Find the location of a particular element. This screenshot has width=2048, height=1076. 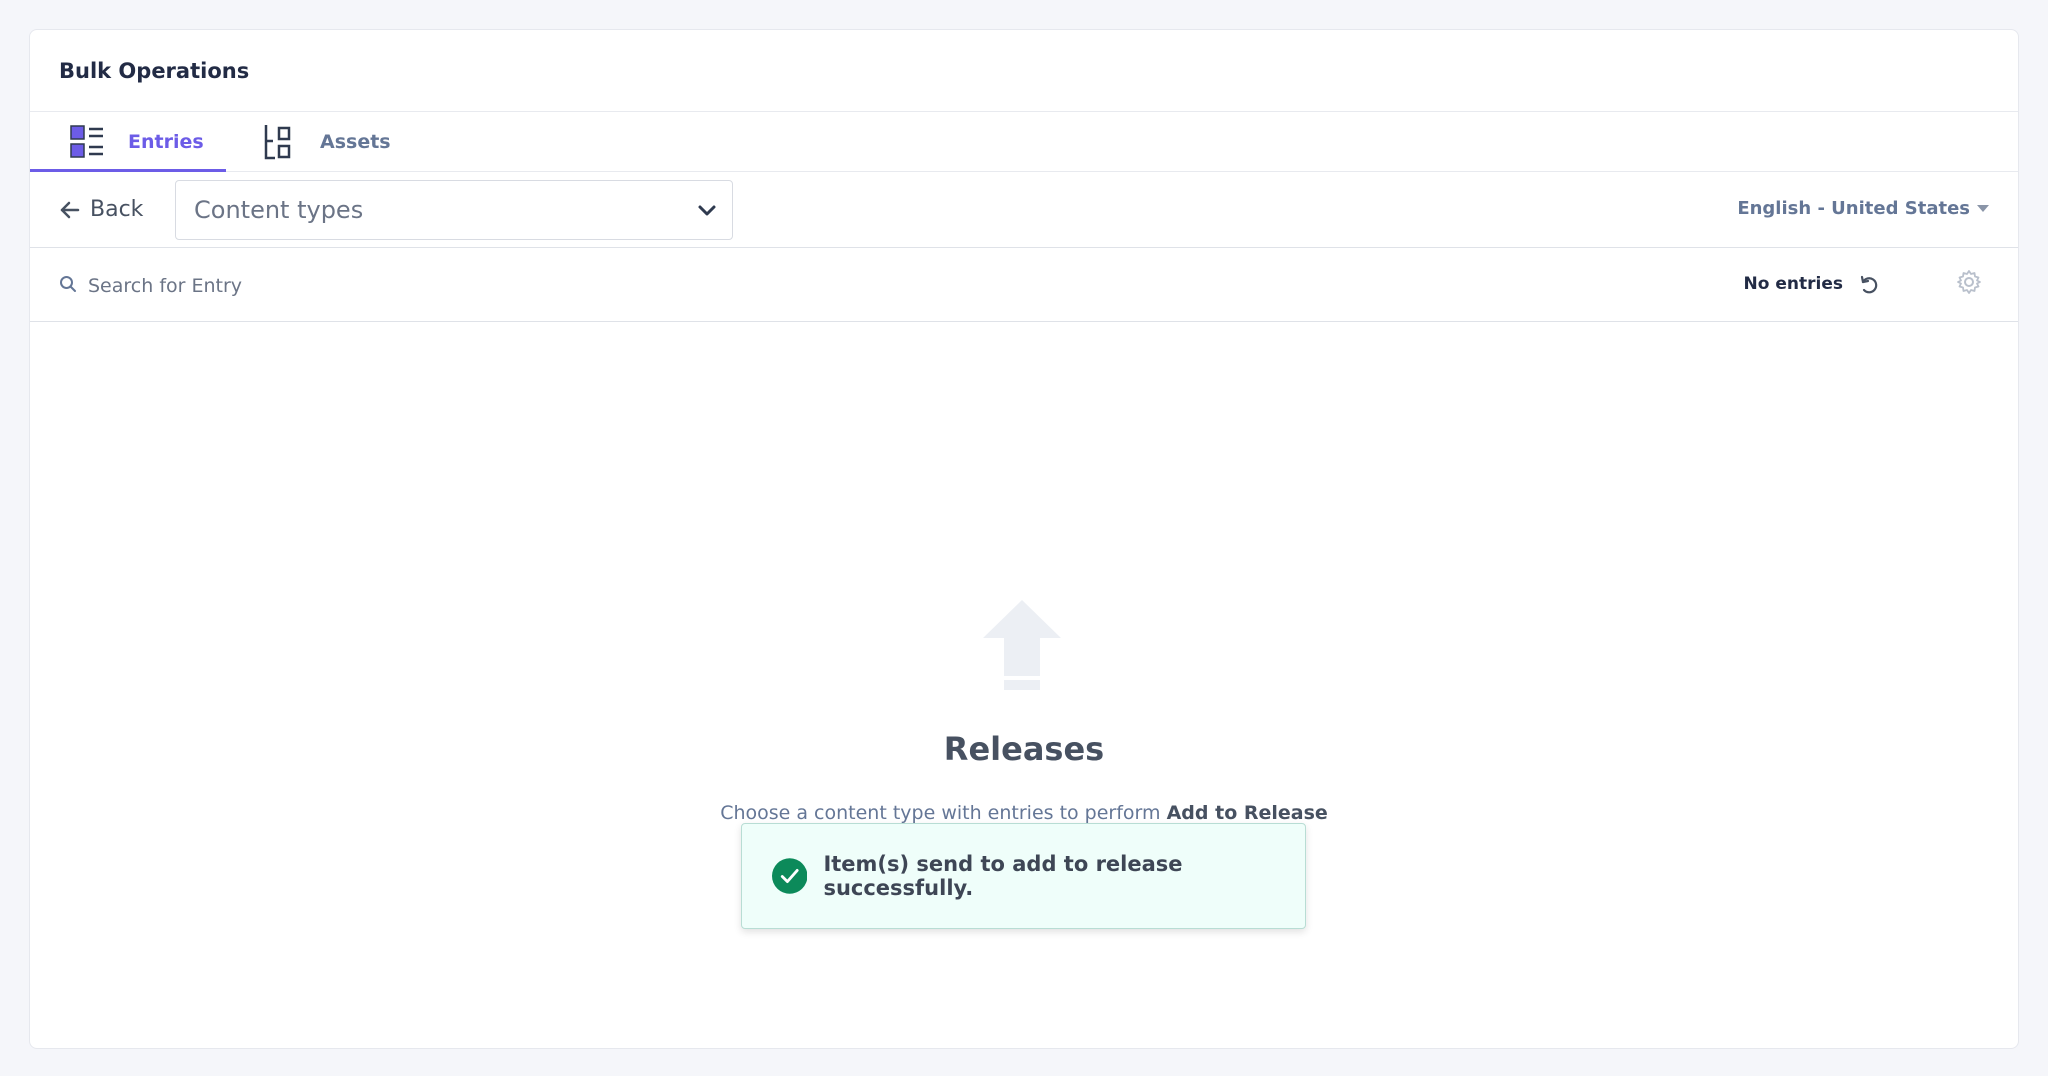

caret-down-icon is located at coordinates (1983, 208).